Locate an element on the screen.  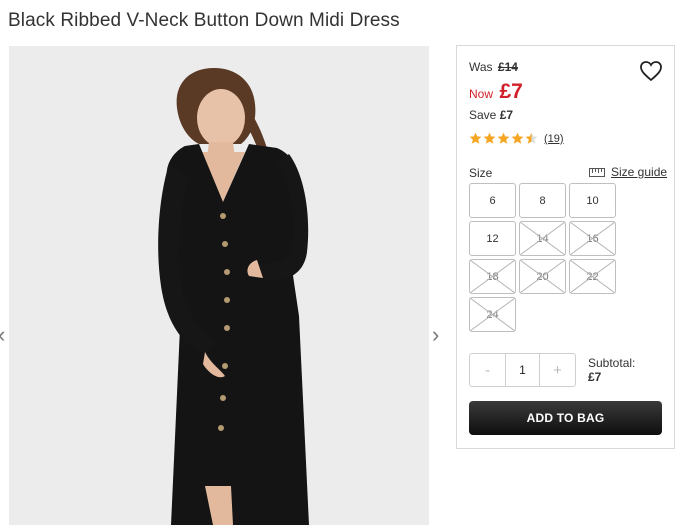
size-option-16: 16 is located at coordinates (592, 238).